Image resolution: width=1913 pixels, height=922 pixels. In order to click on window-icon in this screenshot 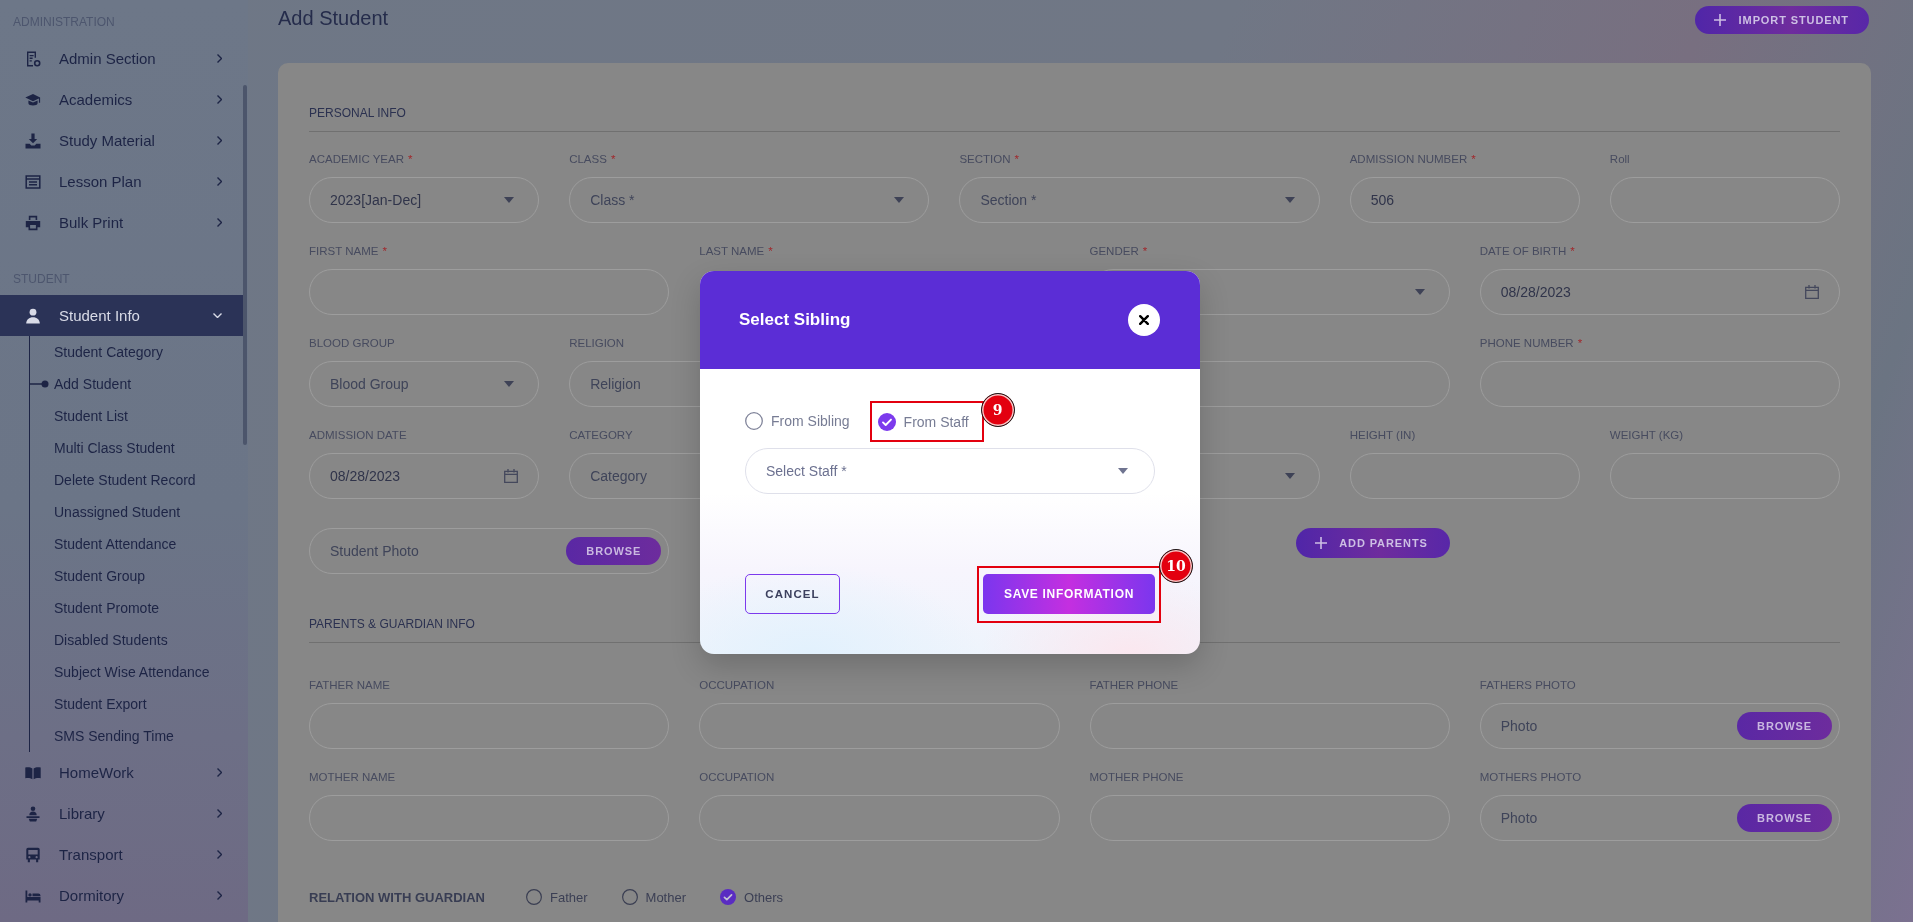, I will do `click(33, 181)`.